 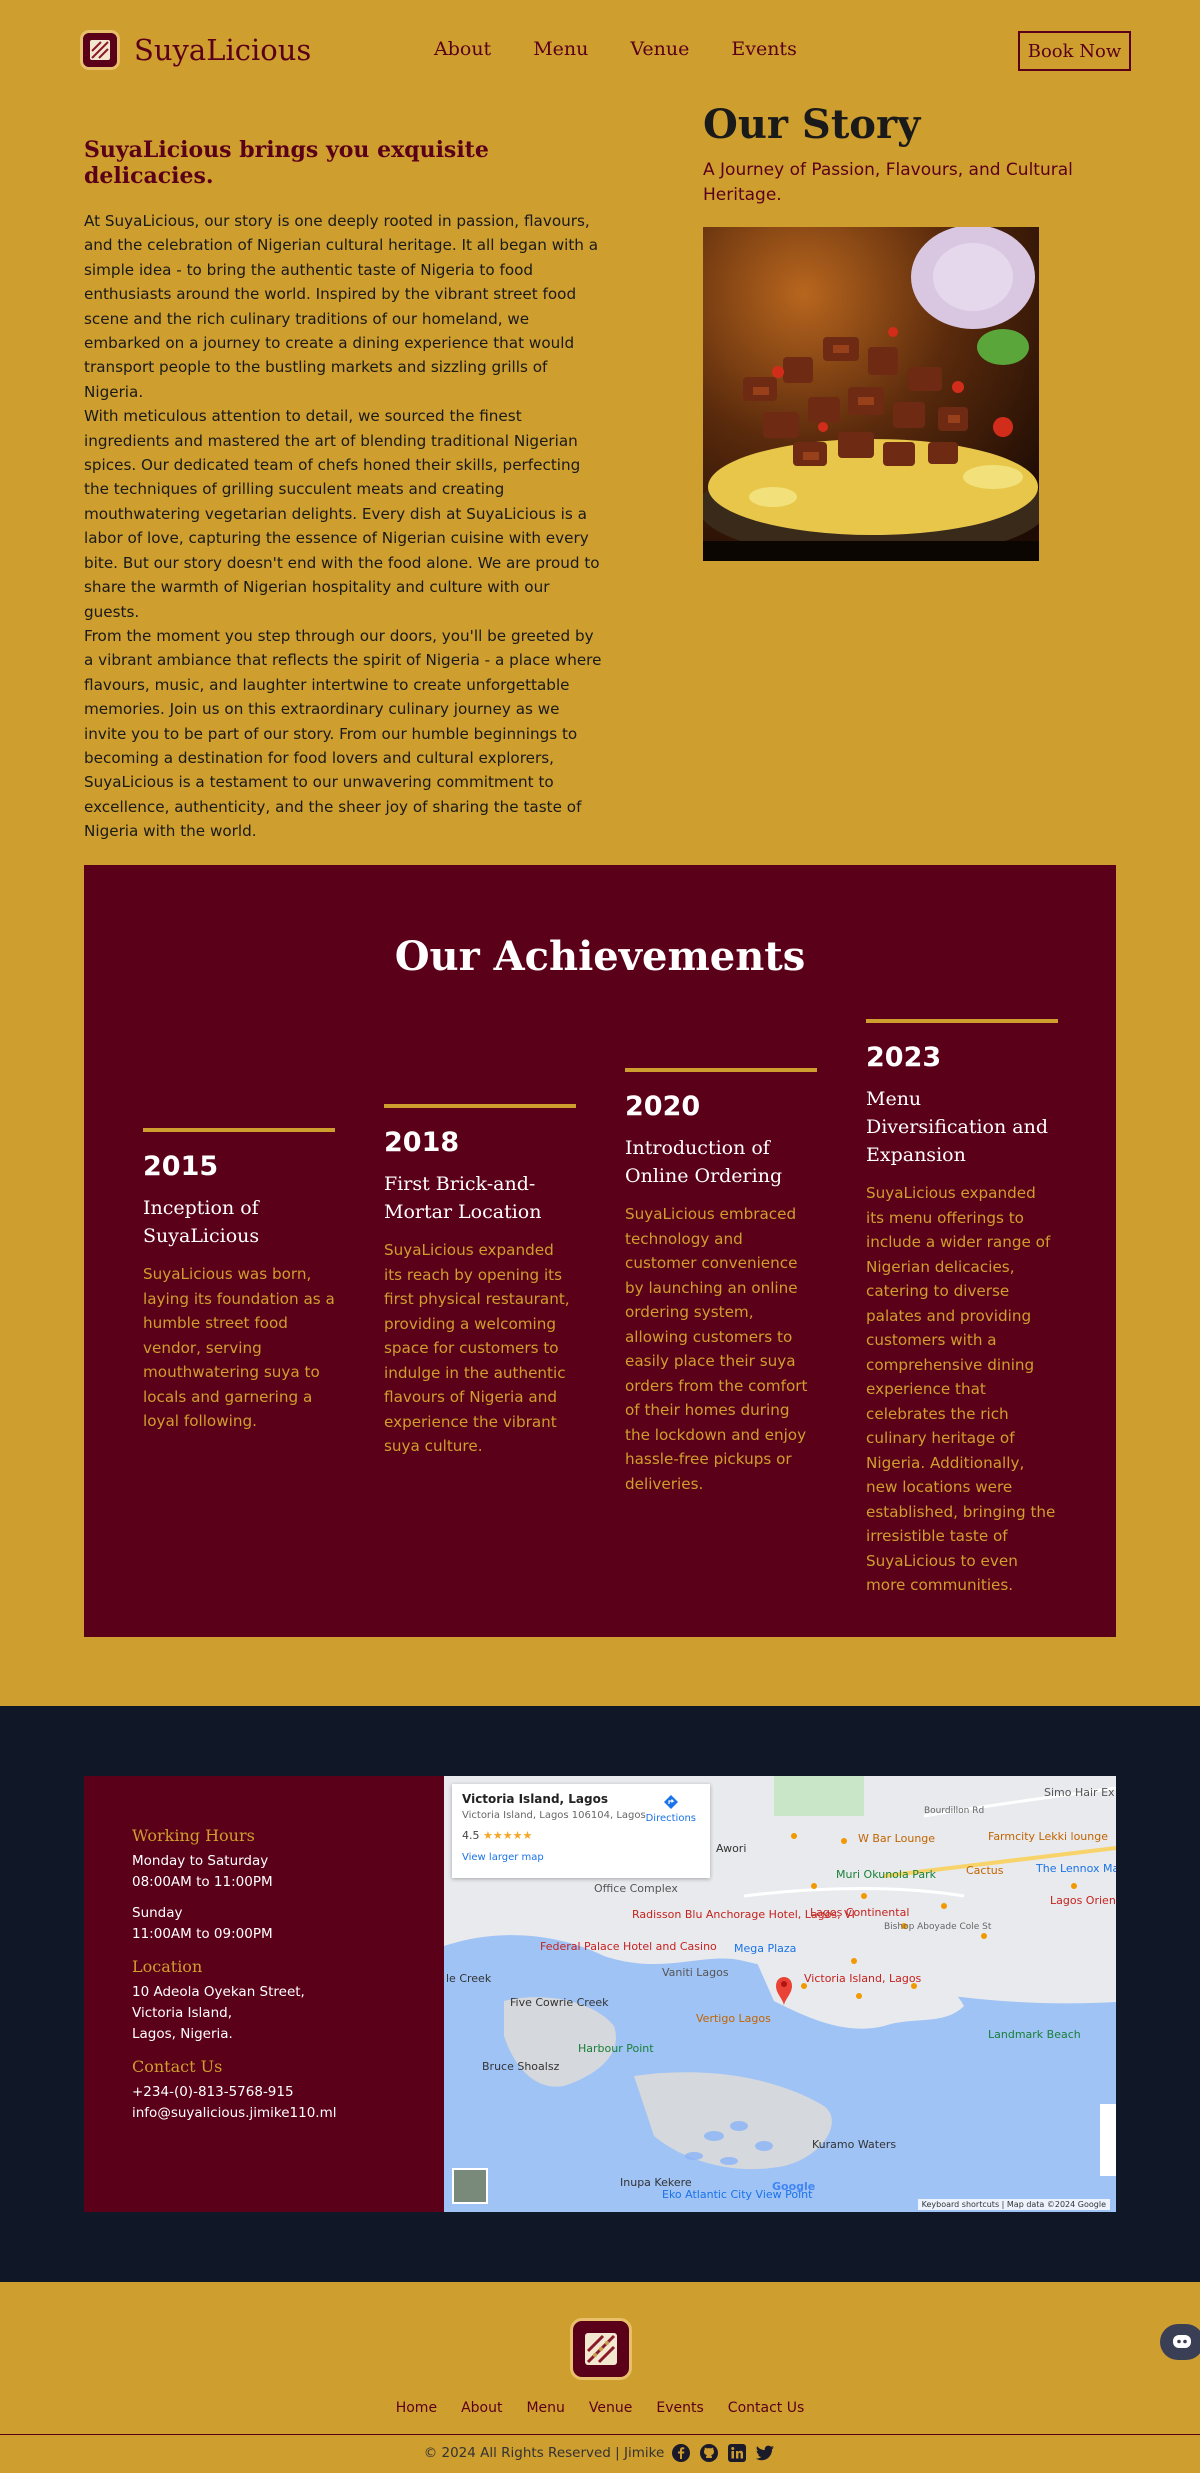 I want to click on map-label: Cactus, so click(x=985, y=1870).